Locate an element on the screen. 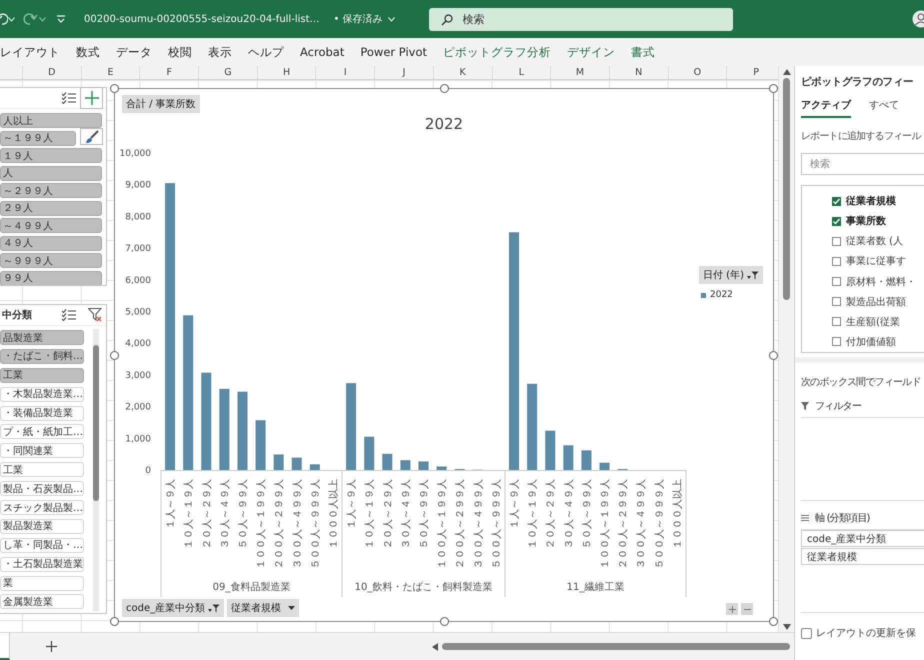  search-field: 検索 is located at coordinates (580, 19).